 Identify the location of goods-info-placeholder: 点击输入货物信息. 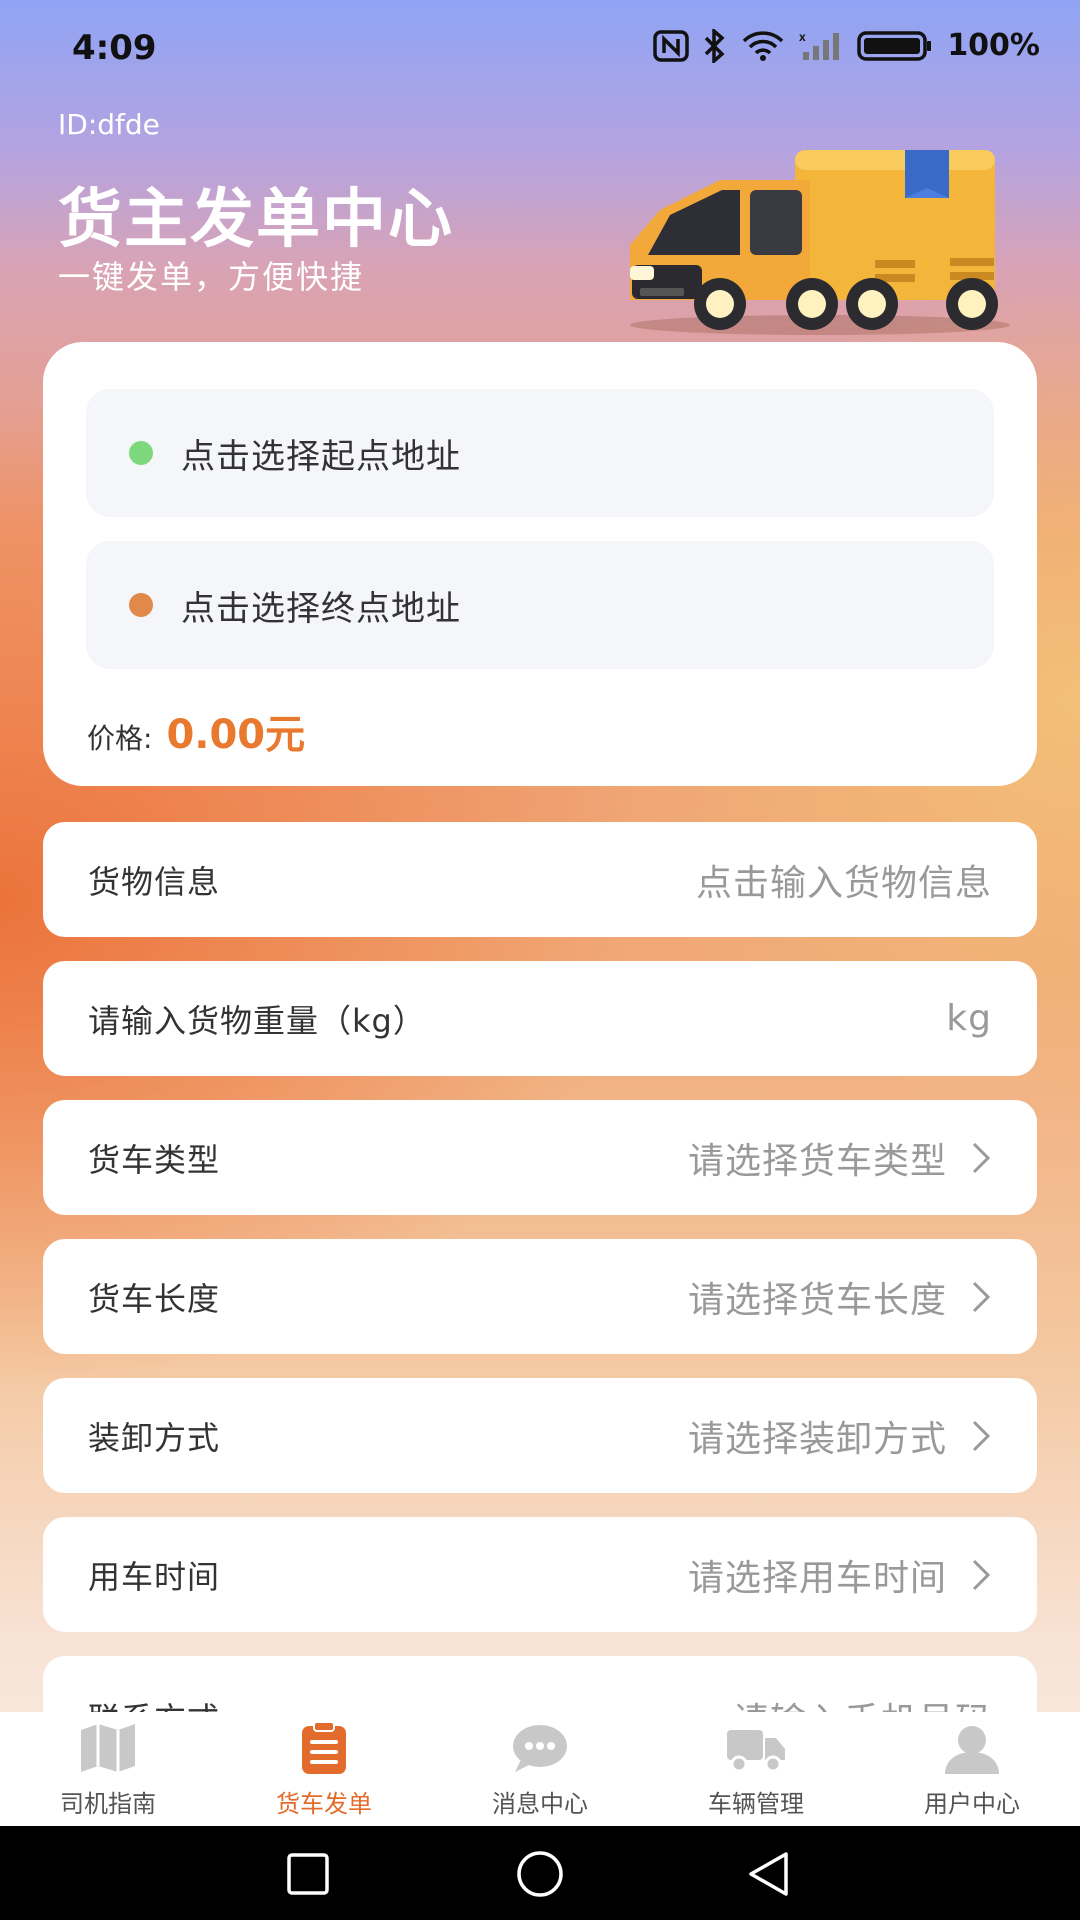
(843, 883).